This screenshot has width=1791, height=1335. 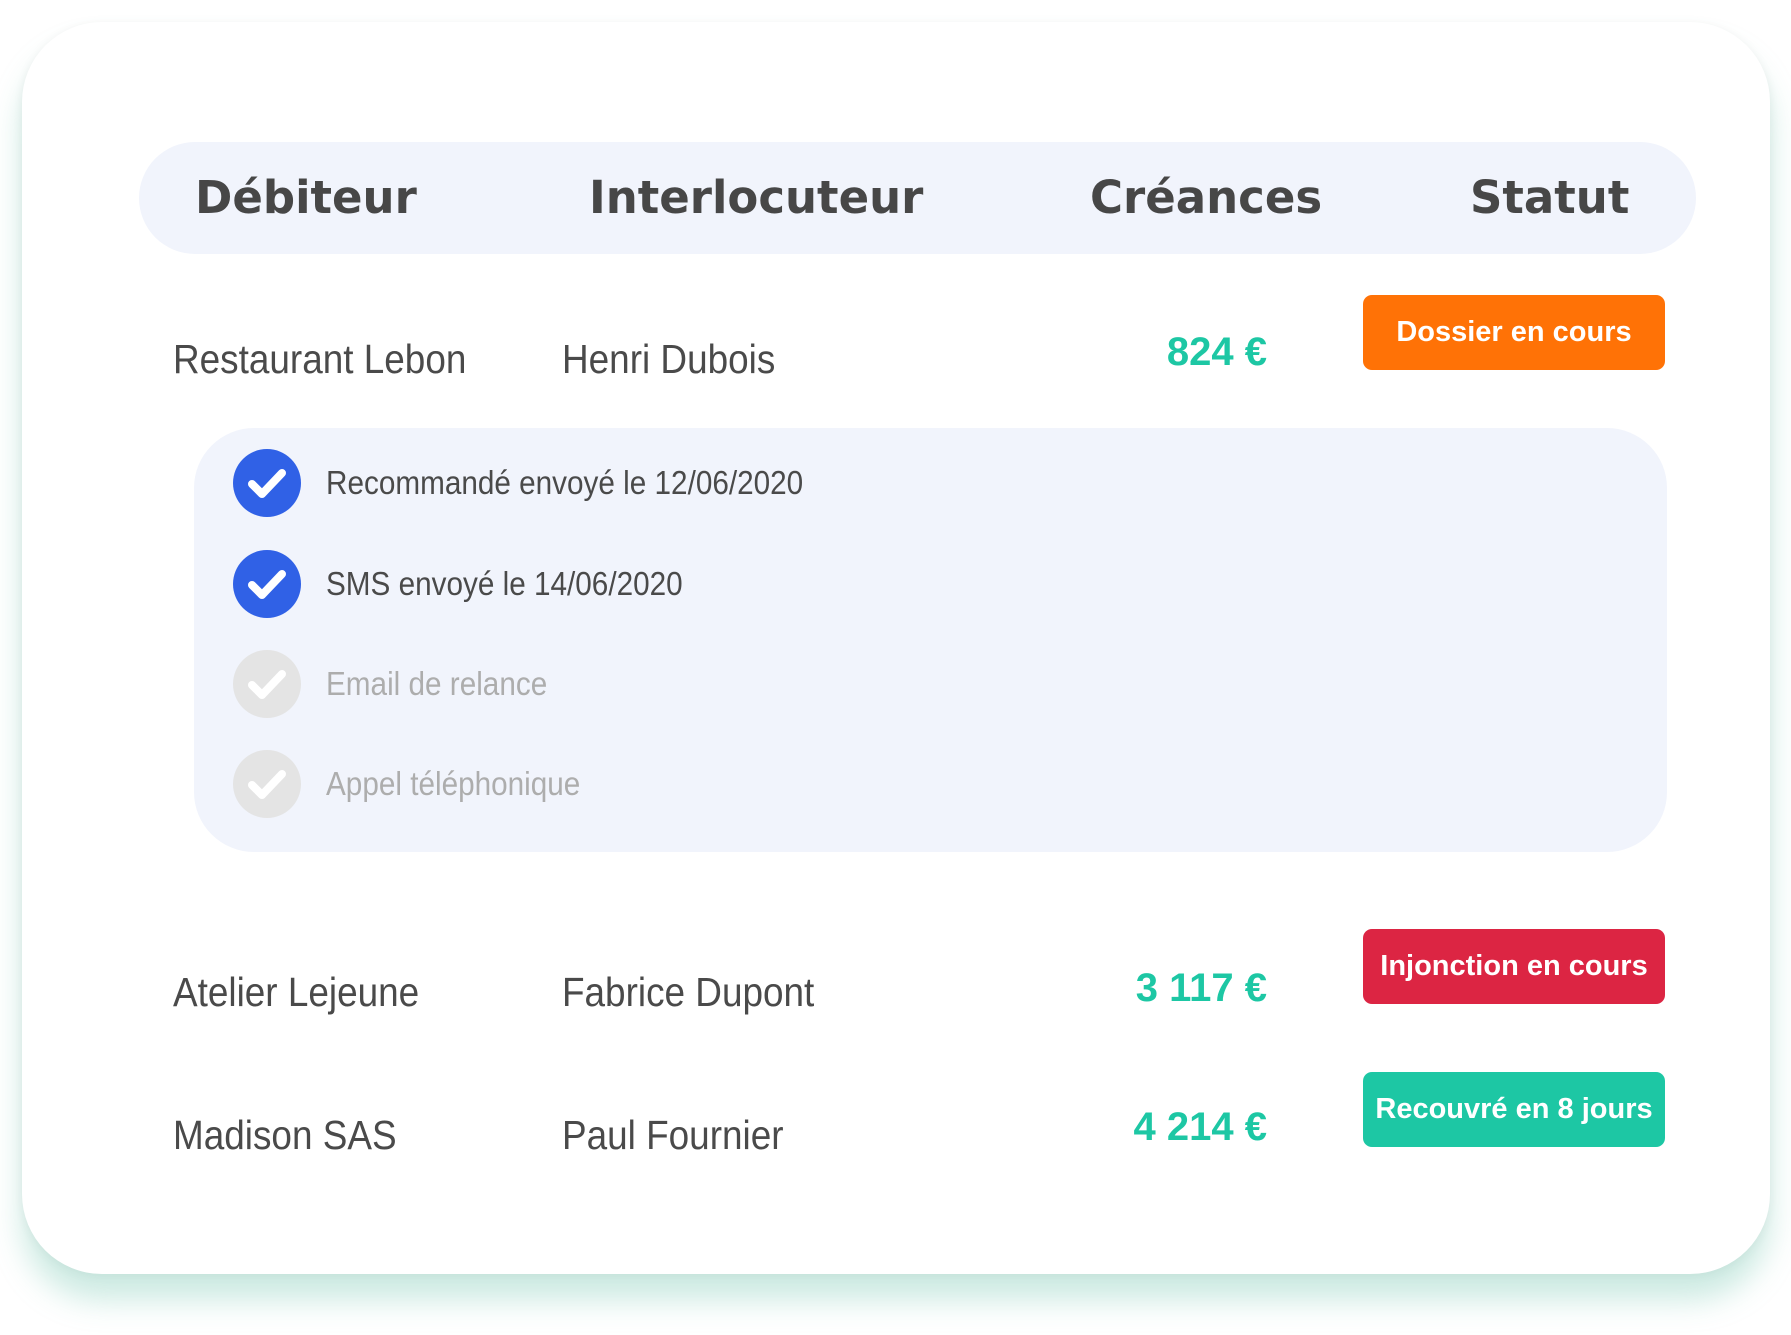 I want to click on creance-amount: 824 €, so click(x=1216, y=352).